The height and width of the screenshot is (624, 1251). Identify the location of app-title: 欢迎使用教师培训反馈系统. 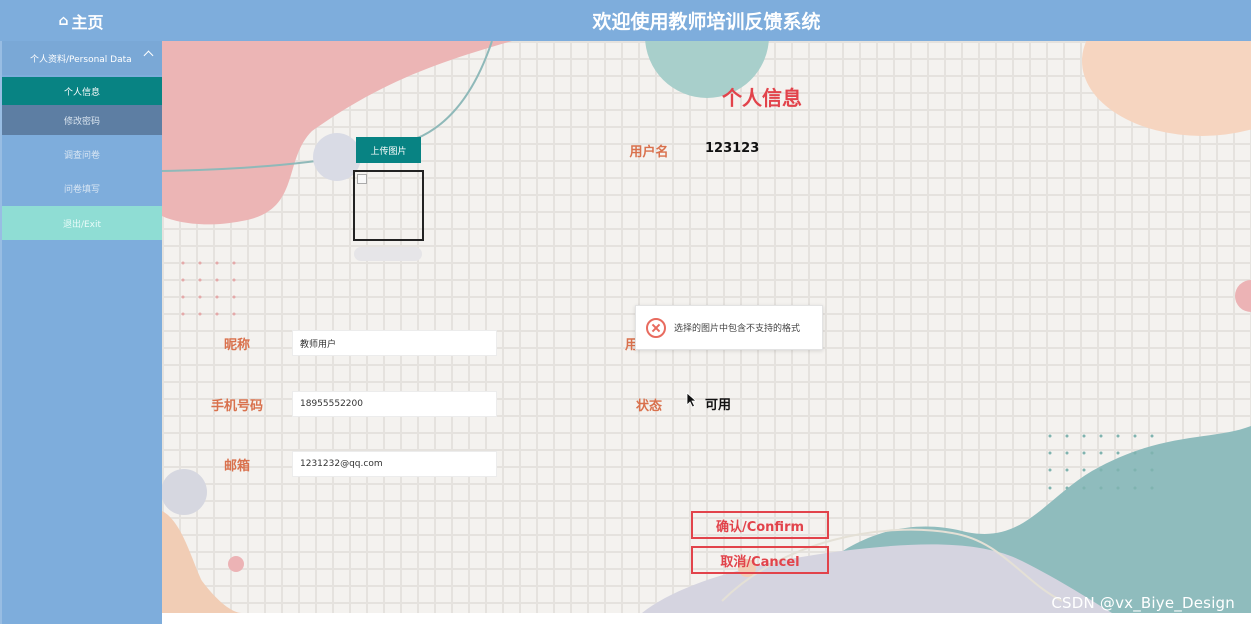
(706, 22).